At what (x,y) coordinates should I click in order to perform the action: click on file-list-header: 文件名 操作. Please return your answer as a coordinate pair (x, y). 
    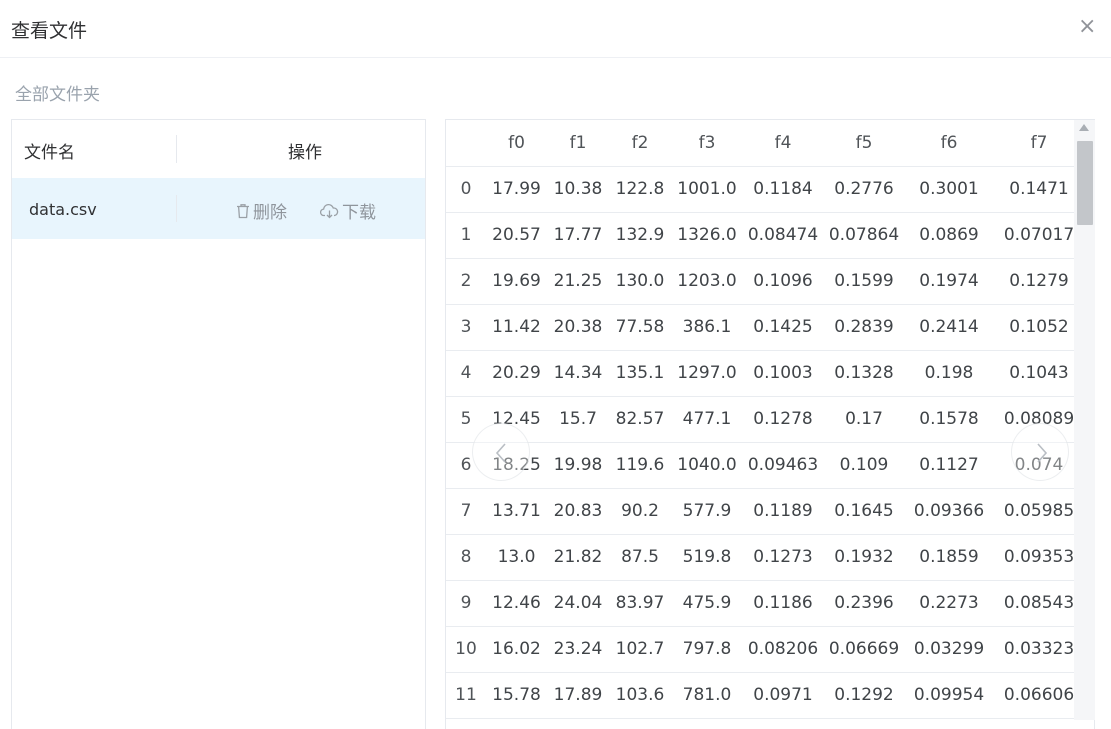
    Looking at the image, I should click on (218, 149).